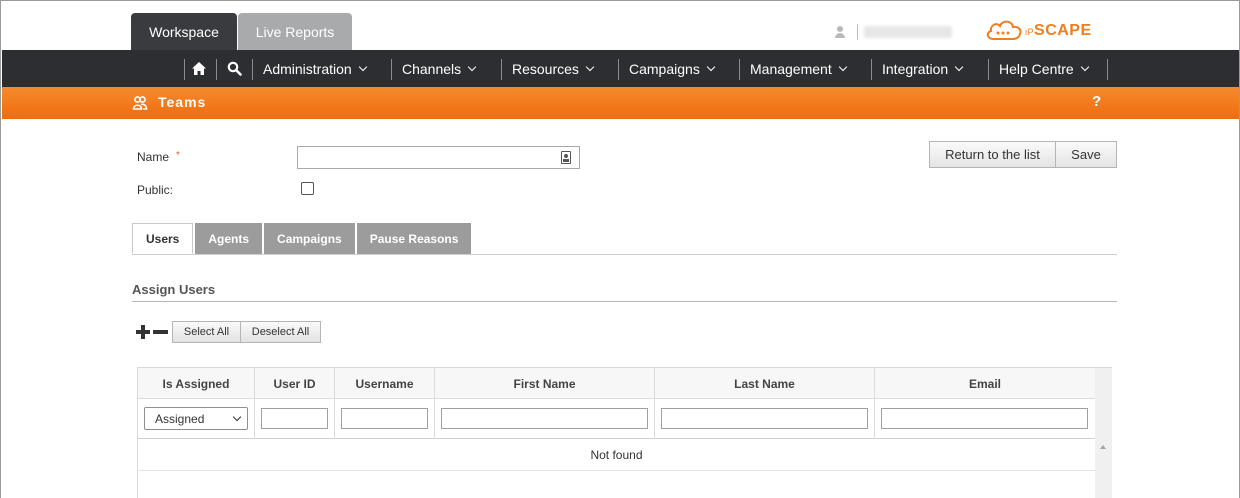 This screenshot has width=1240, height=498. I want to click on column-header: Is Assigned, so click(196, 383).